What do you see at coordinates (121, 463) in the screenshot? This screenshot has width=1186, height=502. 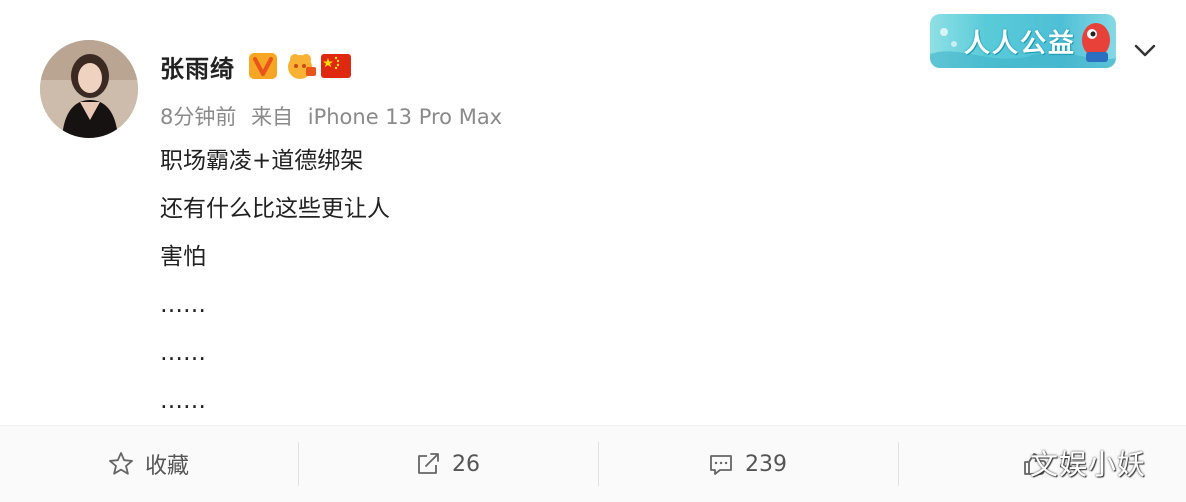 I see `star-icon` at bounding box center [121, 463].